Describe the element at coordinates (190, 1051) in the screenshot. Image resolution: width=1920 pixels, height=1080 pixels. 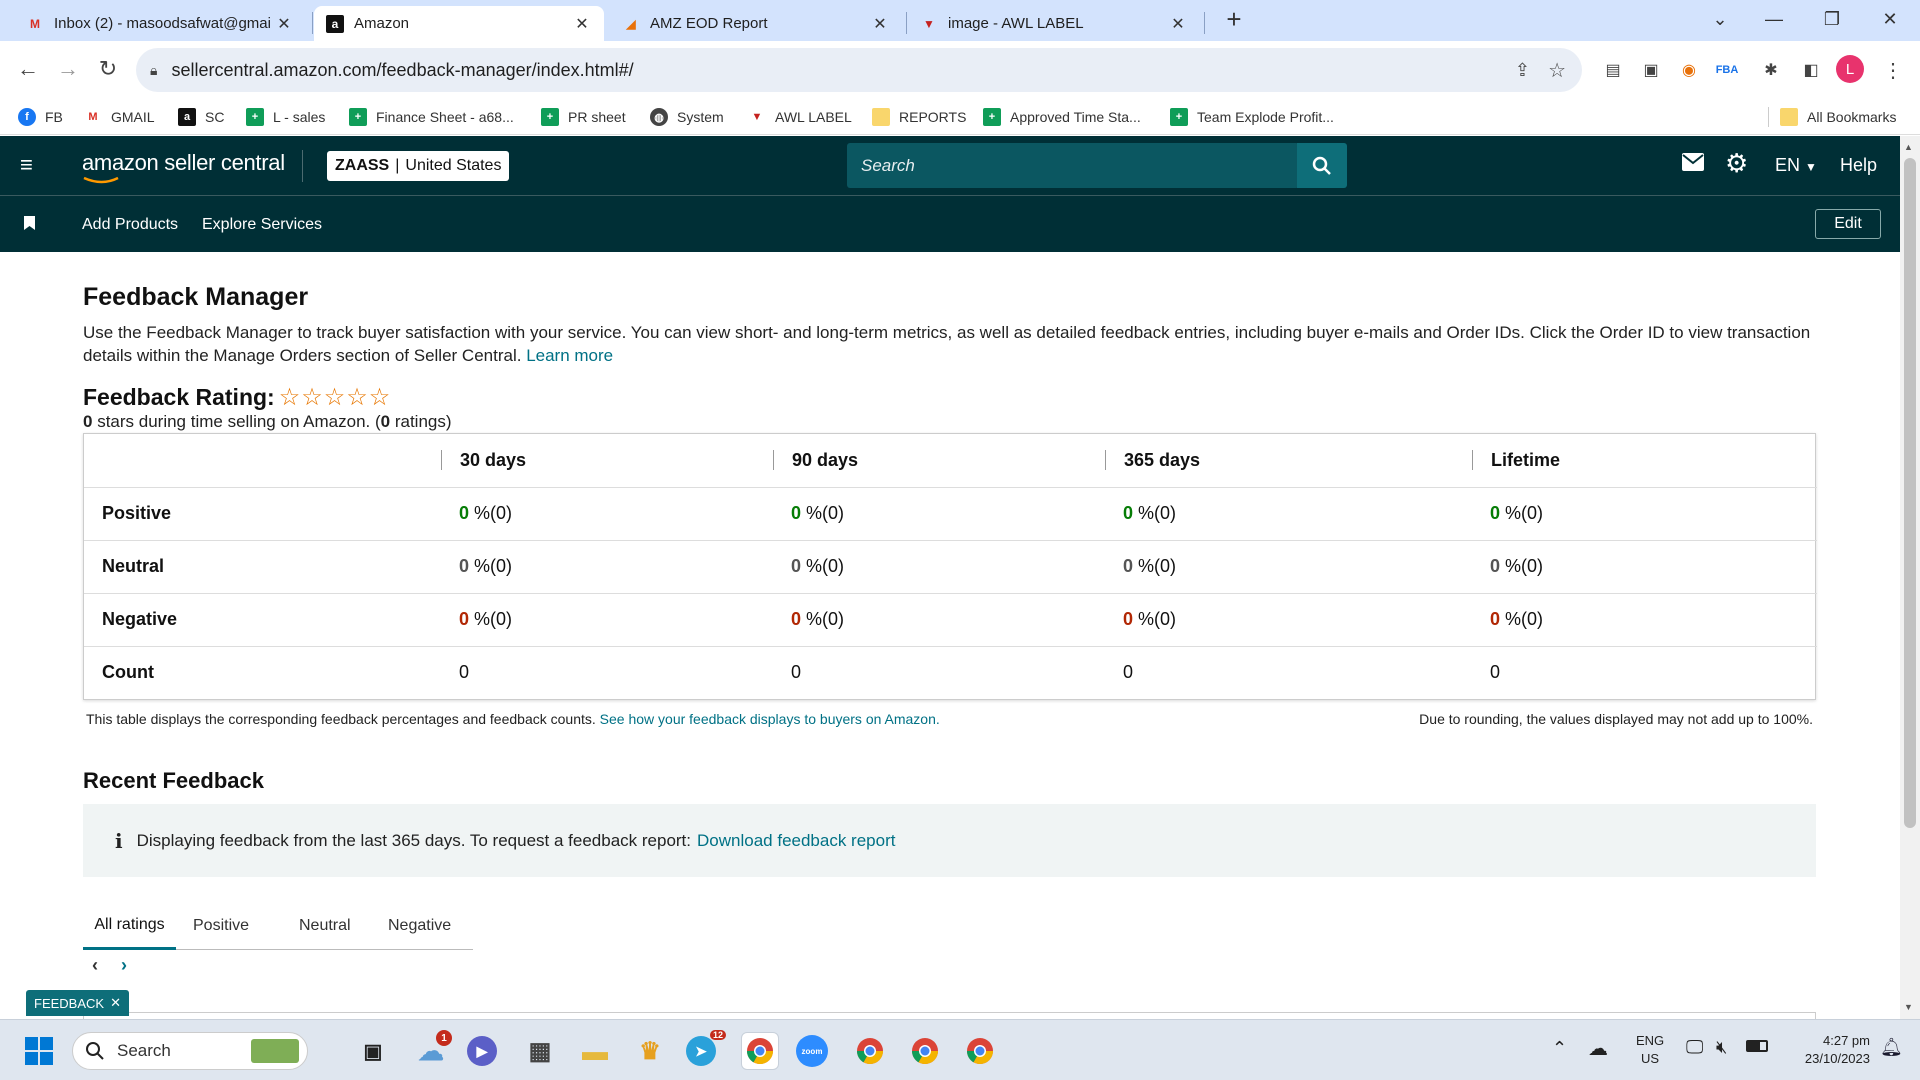
I see `taskbar-search-box: Search` at that location.